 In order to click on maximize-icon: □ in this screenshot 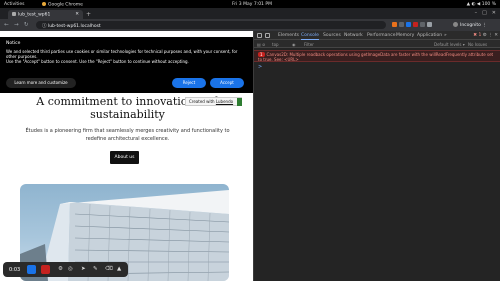, I will do `click(484, 13)`.